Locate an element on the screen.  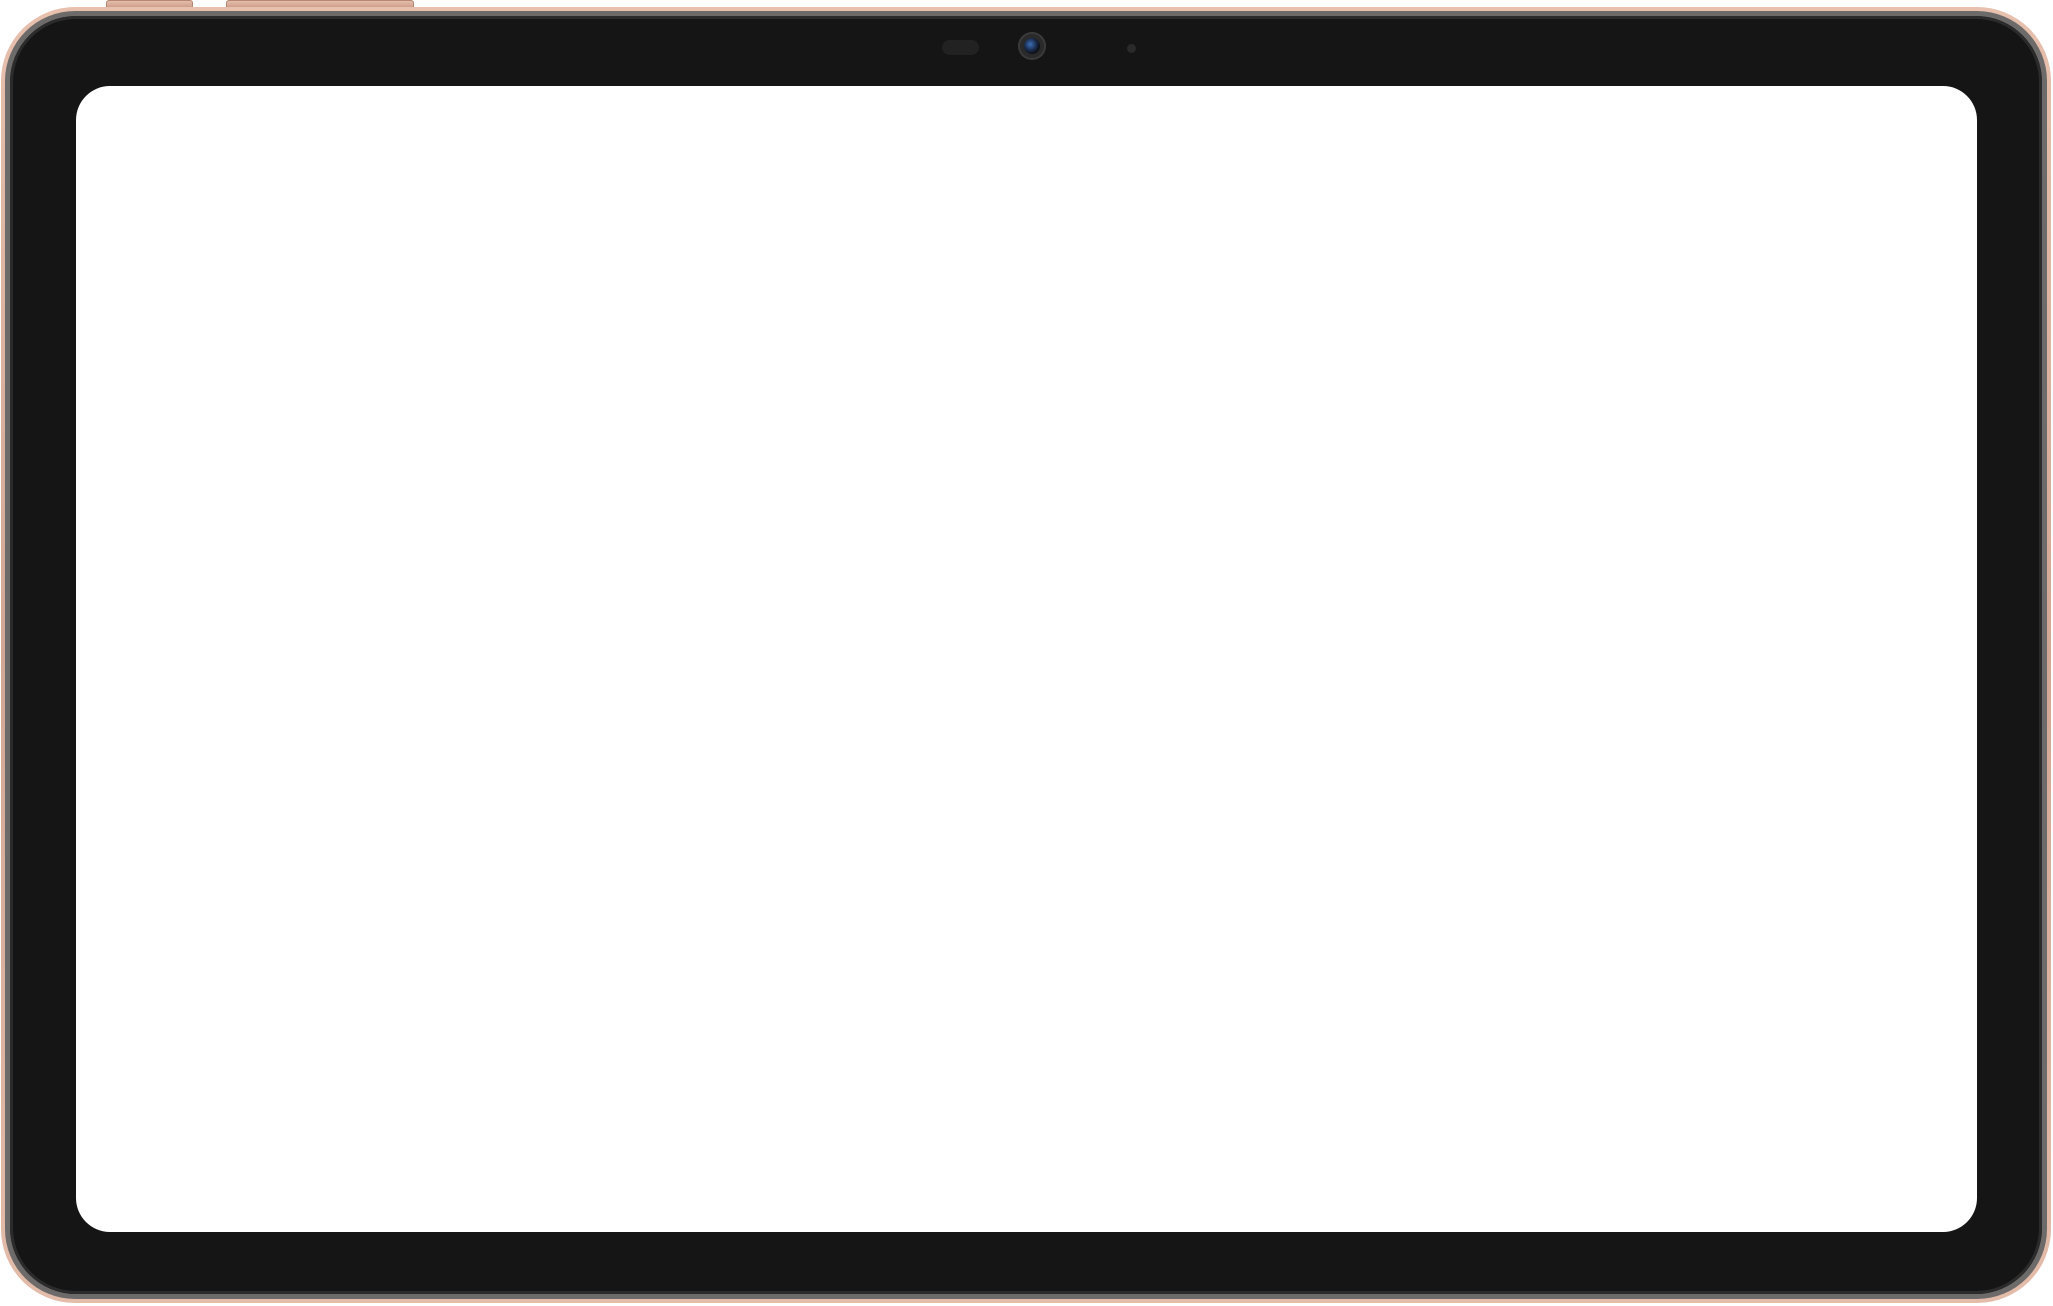
front-camera-icon is located at coordinates (1032, 46).